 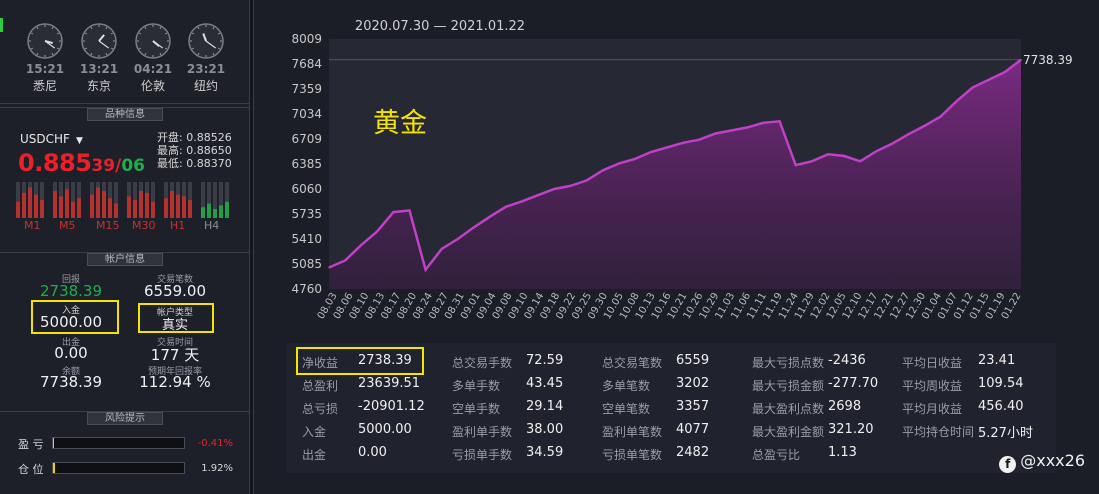 What do you see at coordinates (1001, 406) in the screenshot?
I see `stat-value: 456.40` at bounding box center [1001, 406].